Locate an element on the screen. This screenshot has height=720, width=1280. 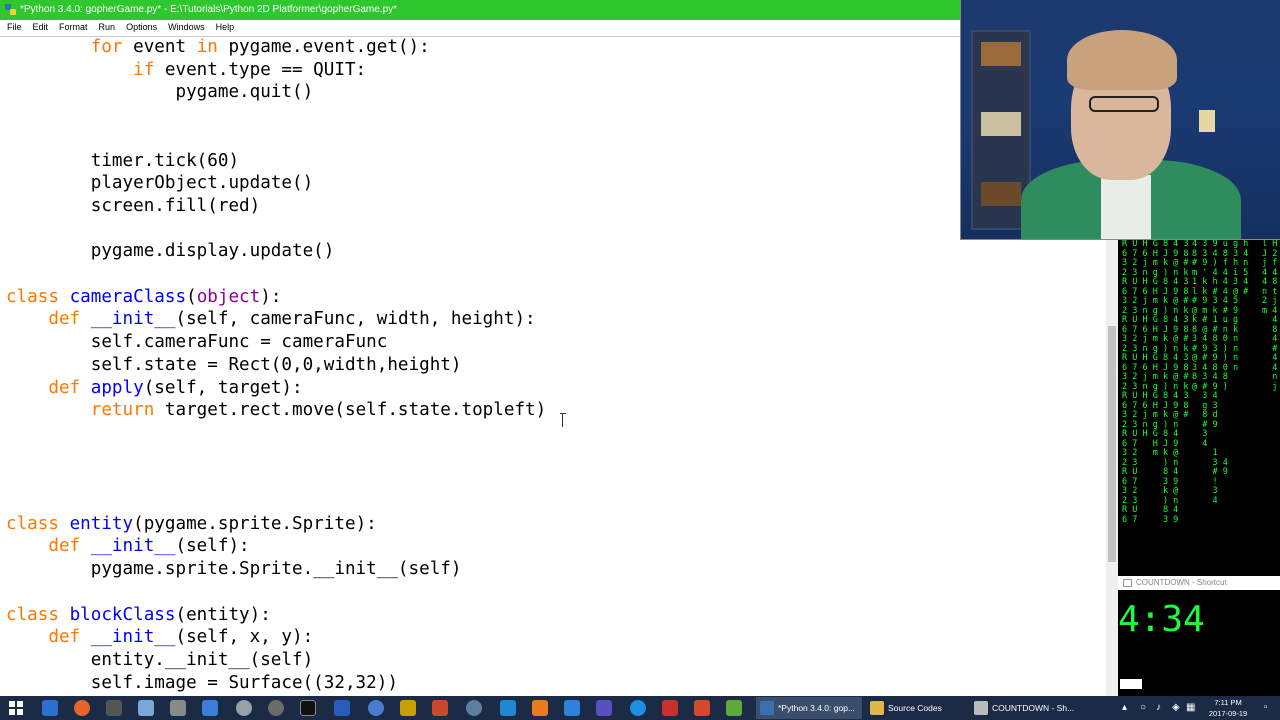
menu-bar: File Edit Format Run Options Windows Help is located at coordinates (480, 27).